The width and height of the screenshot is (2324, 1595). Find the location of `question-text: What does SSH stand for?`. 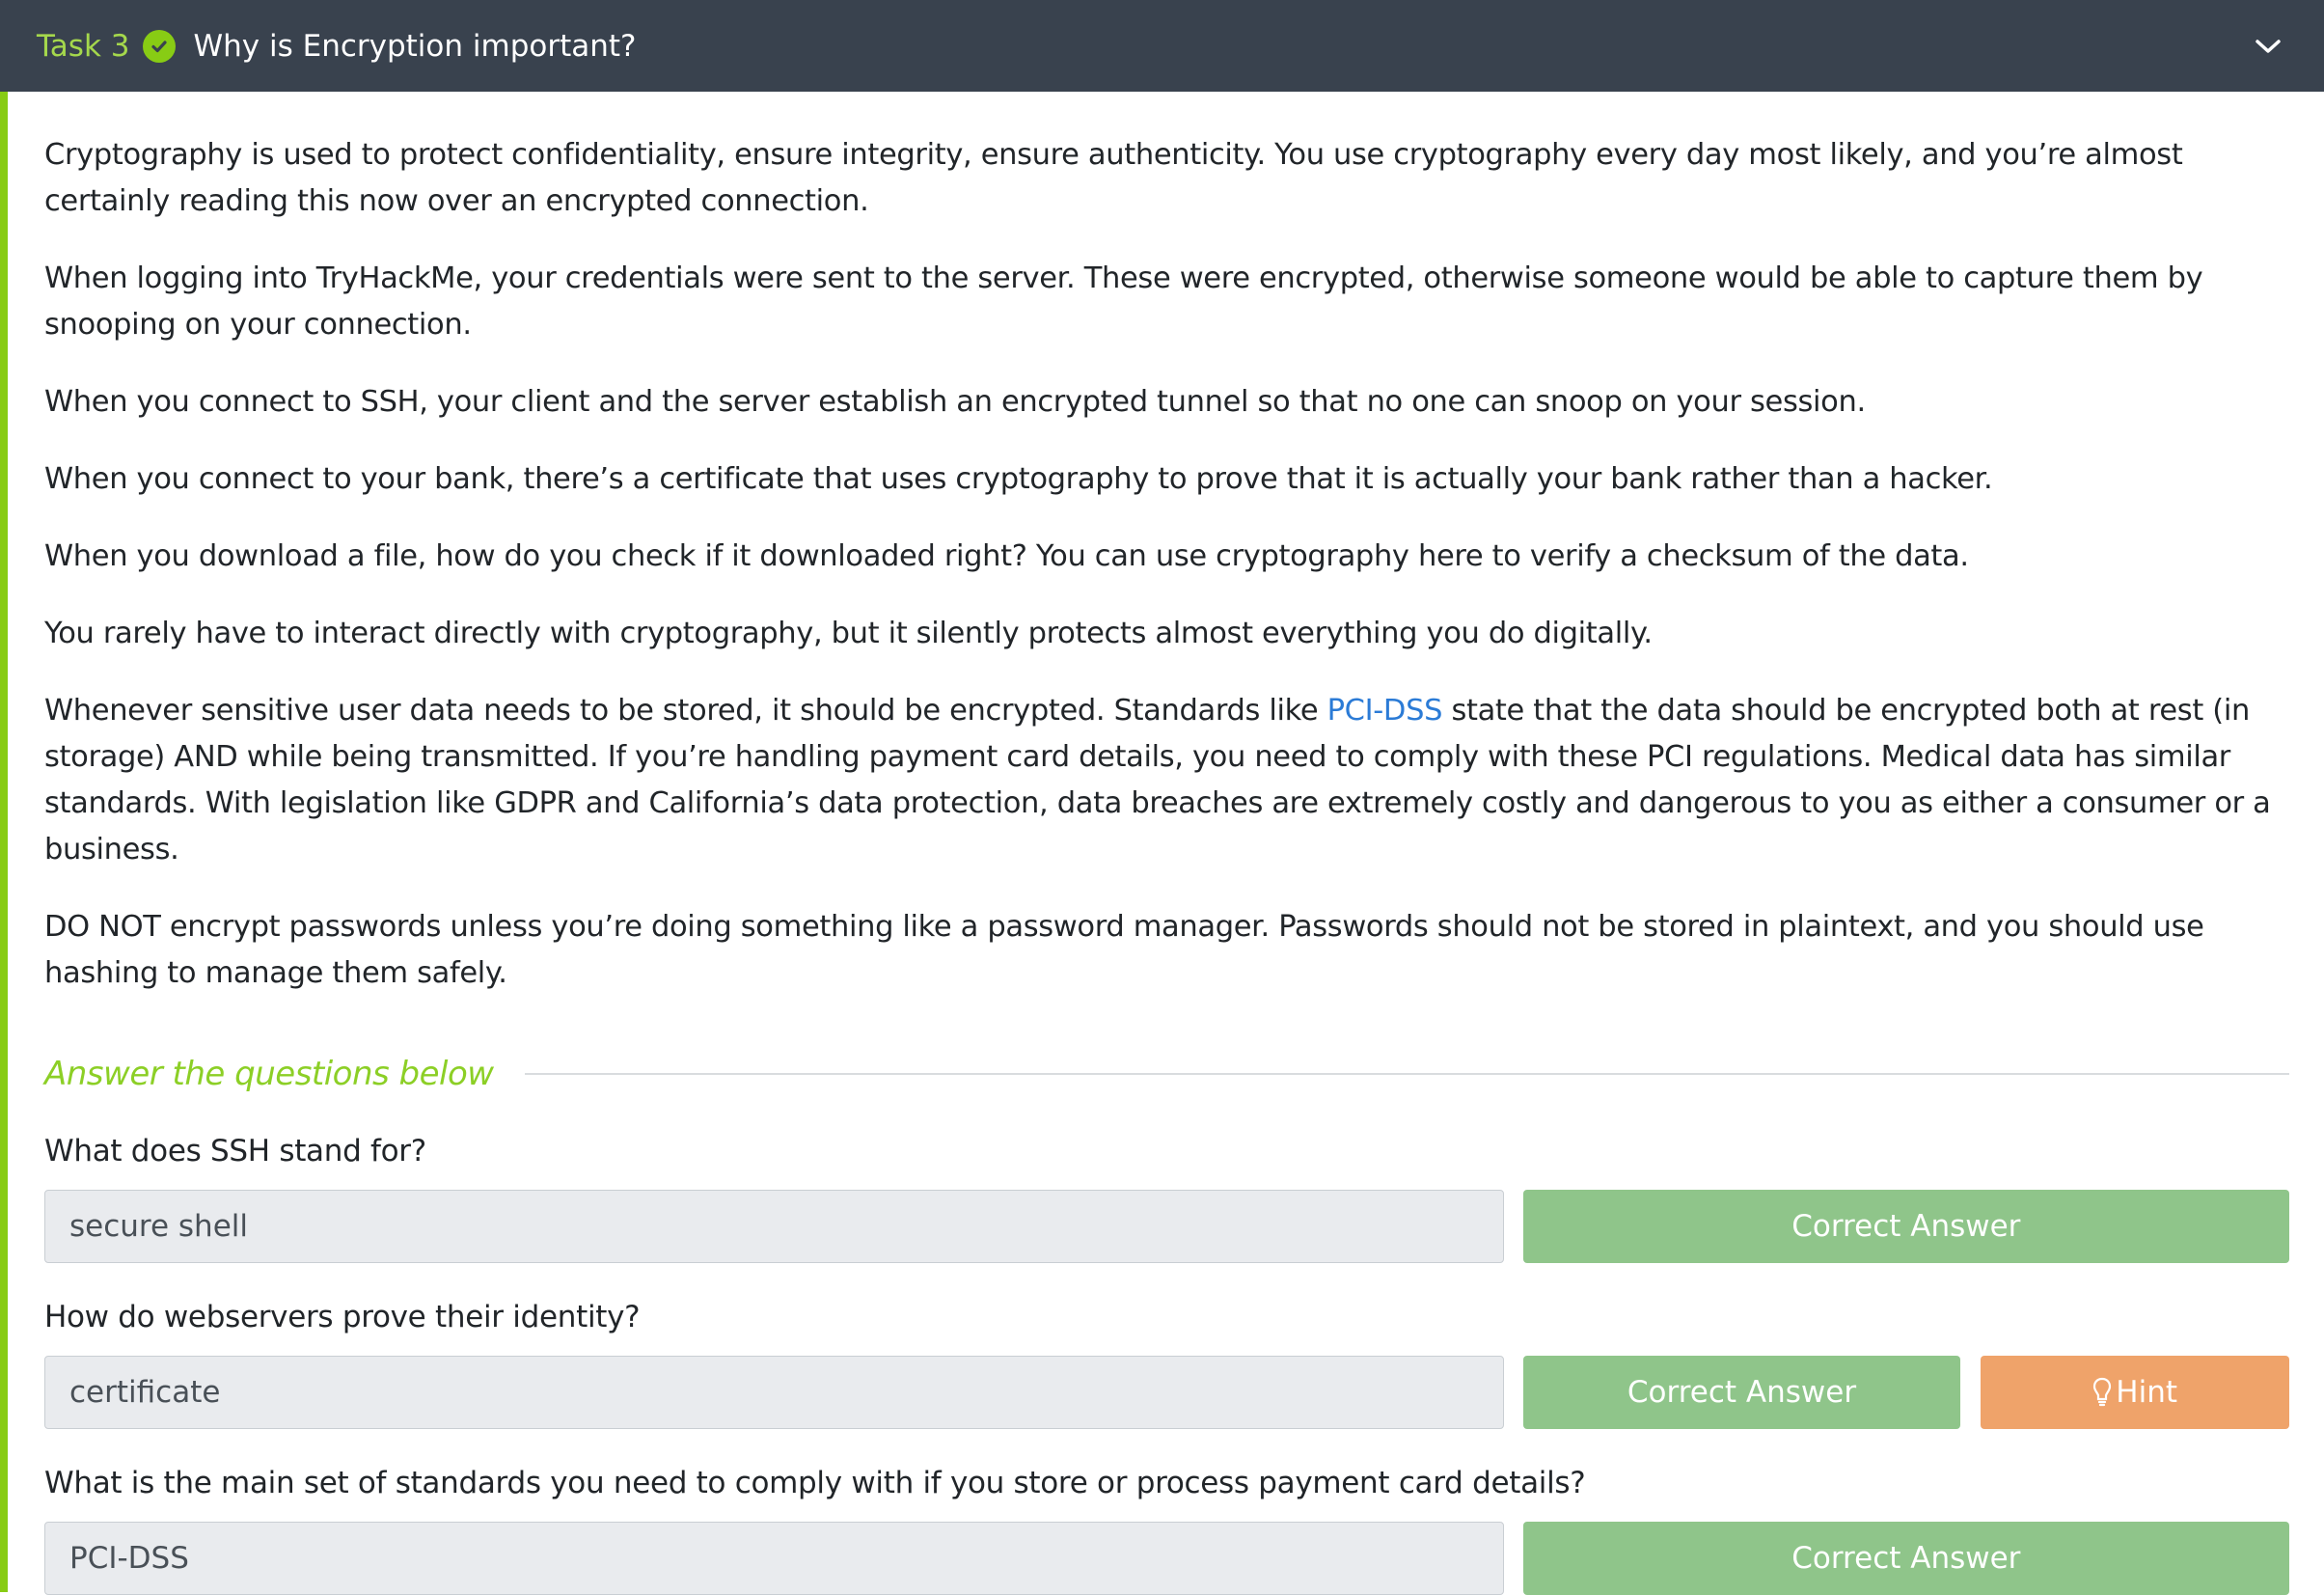

question-text: What does SSH stand for? is located at coordinates (235, 1152).